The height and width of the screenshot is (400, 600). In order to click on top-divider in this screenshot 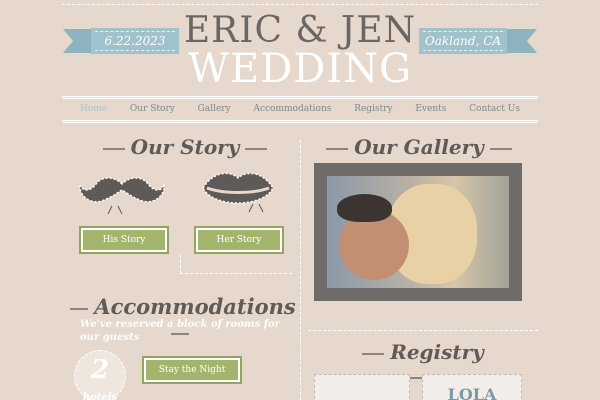, I will do `click(300, 4)`.